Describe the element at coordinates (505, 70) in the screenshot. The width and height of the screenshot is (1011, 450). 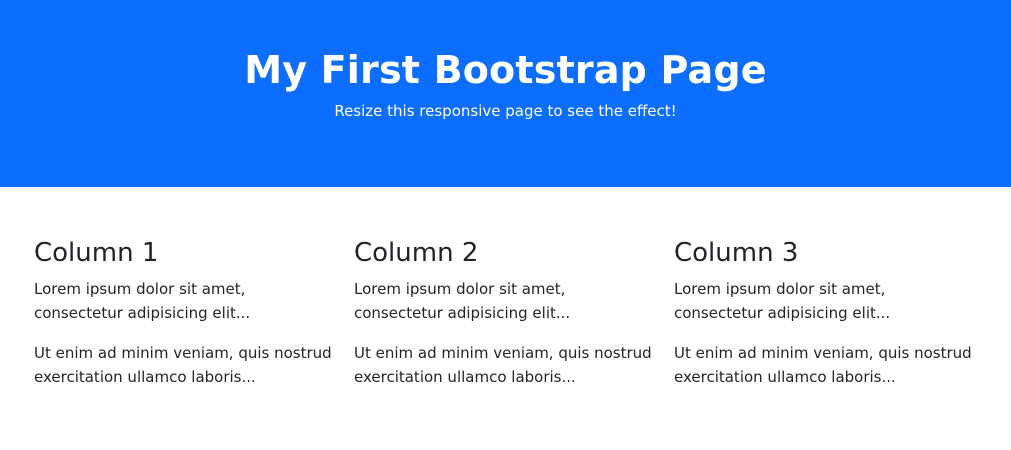
I see `page-title: My First Bootstrap Page` at that location.